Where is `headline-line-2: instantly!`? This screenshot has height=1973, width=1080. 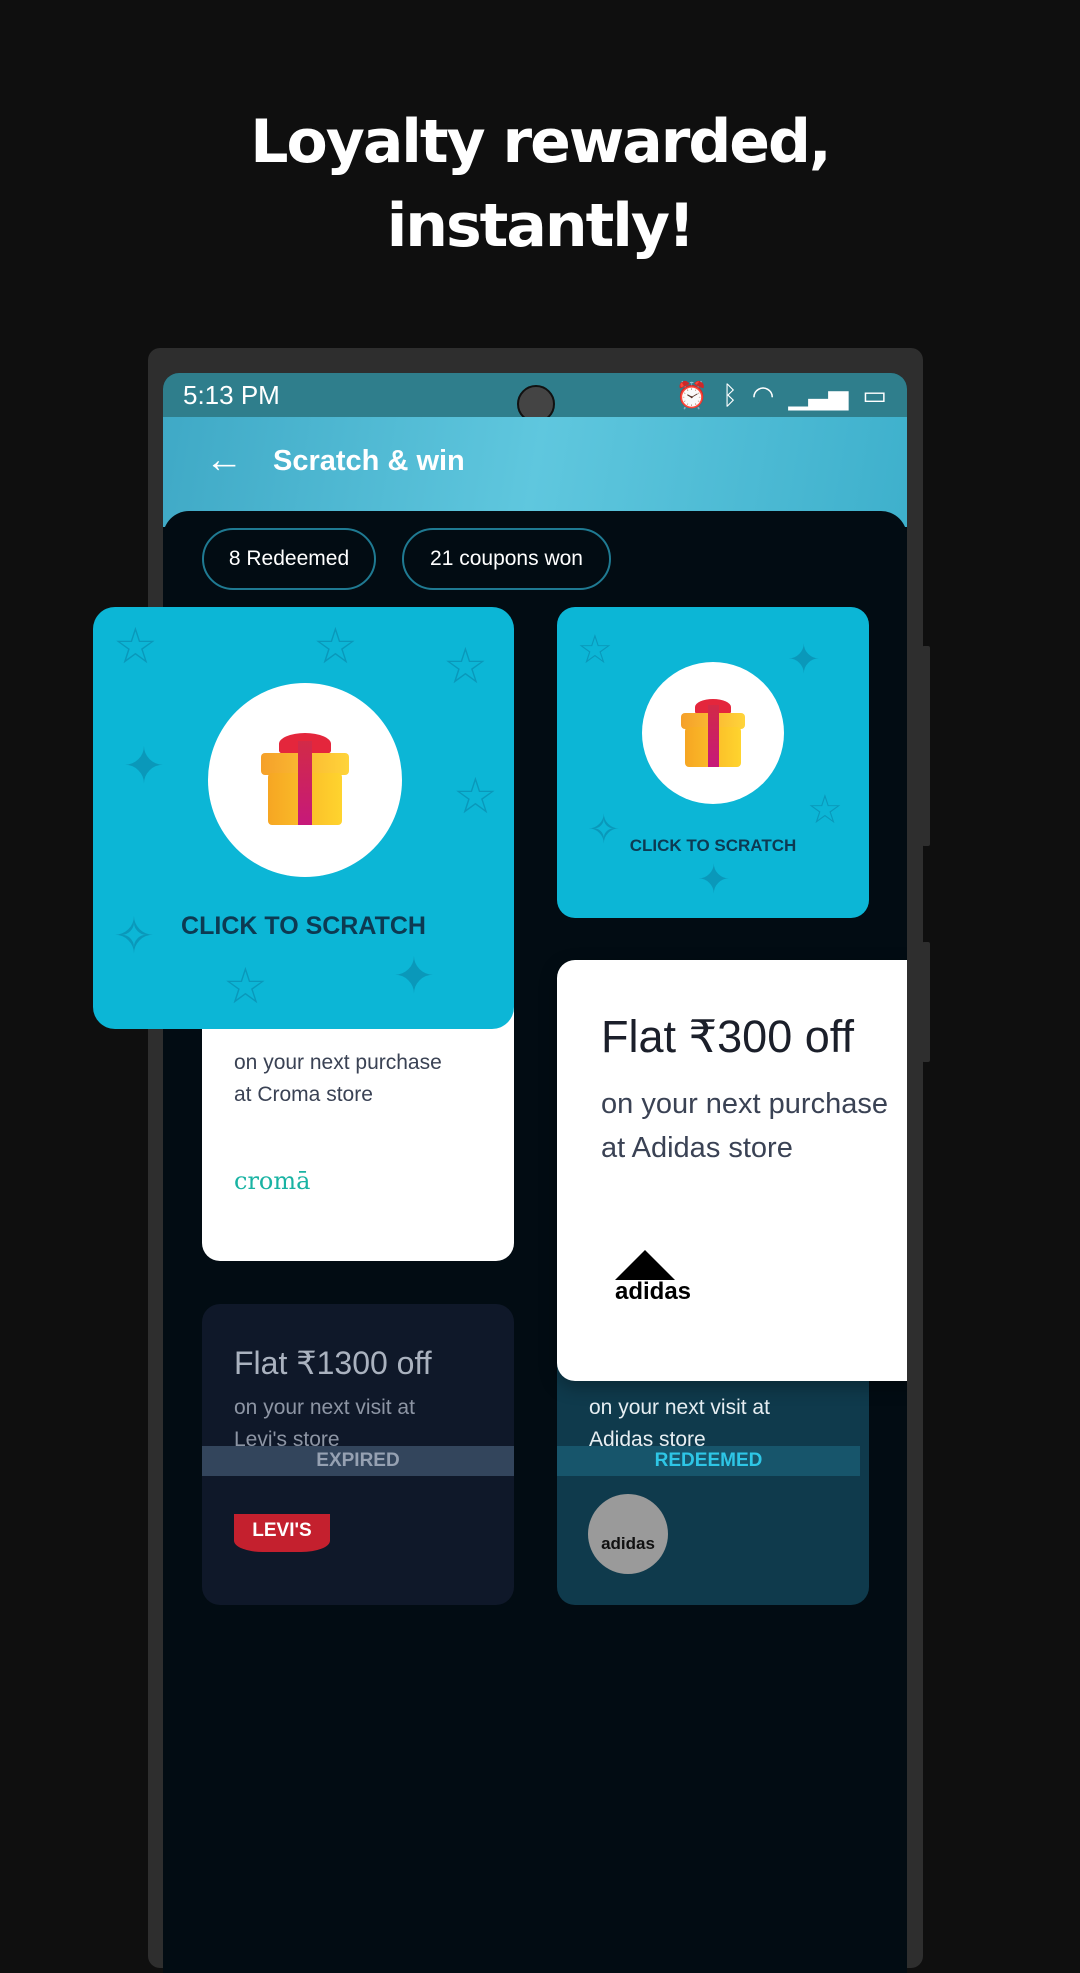 headline-line-2: instantly! is located at coordinates (541, 226).